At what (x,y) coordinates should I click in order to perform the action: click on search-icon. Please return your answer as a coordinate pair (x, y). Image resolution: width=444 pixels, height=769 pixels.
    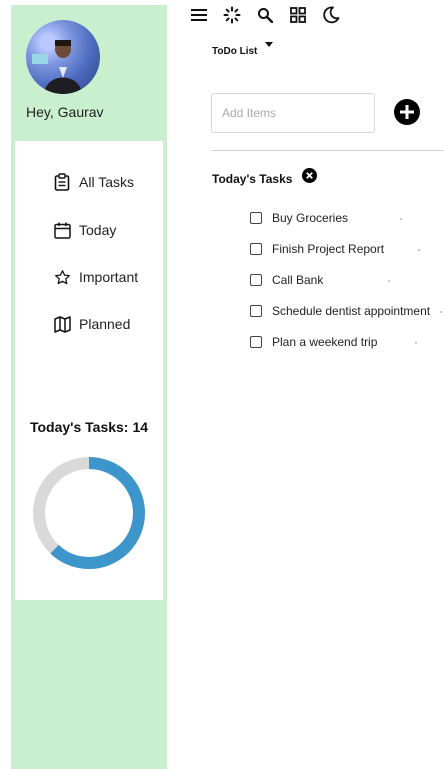
    Looking at the image, I should click on (265, 15).